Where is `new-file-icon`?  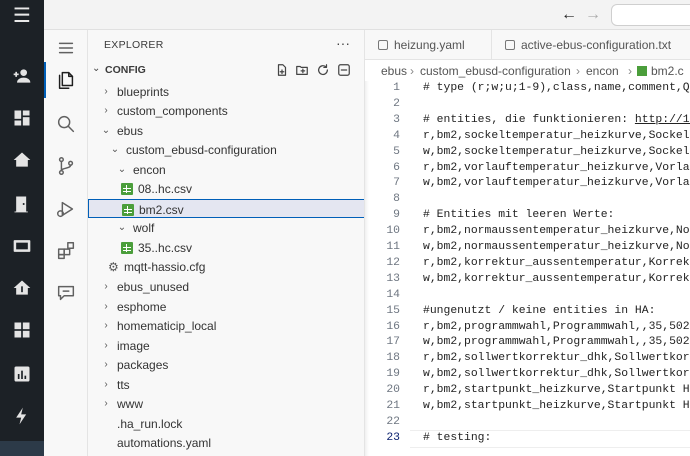
new-file-icon is located at coordinates (282, 70).